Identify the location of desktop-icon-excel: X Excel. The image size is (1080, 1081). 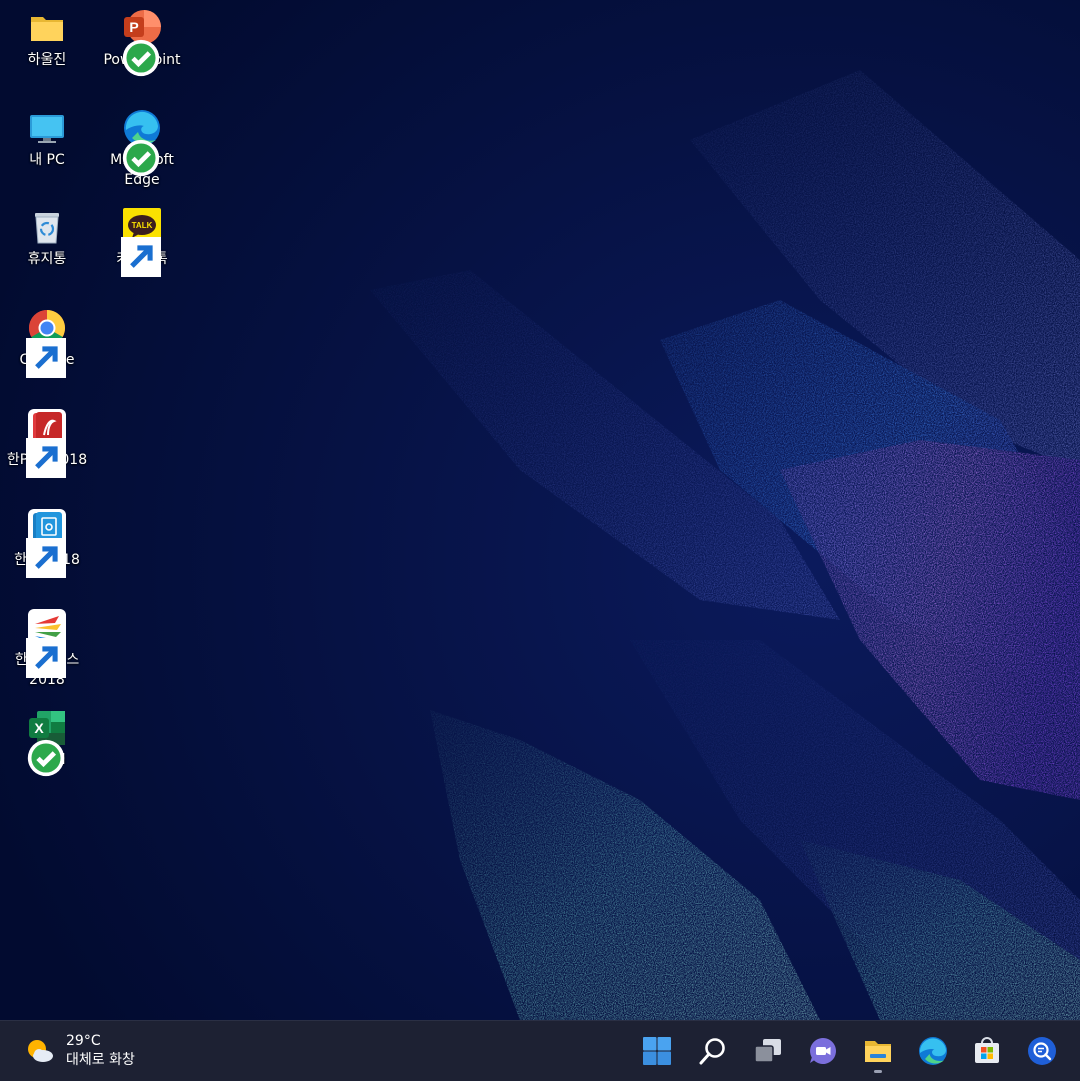
(47, 739).